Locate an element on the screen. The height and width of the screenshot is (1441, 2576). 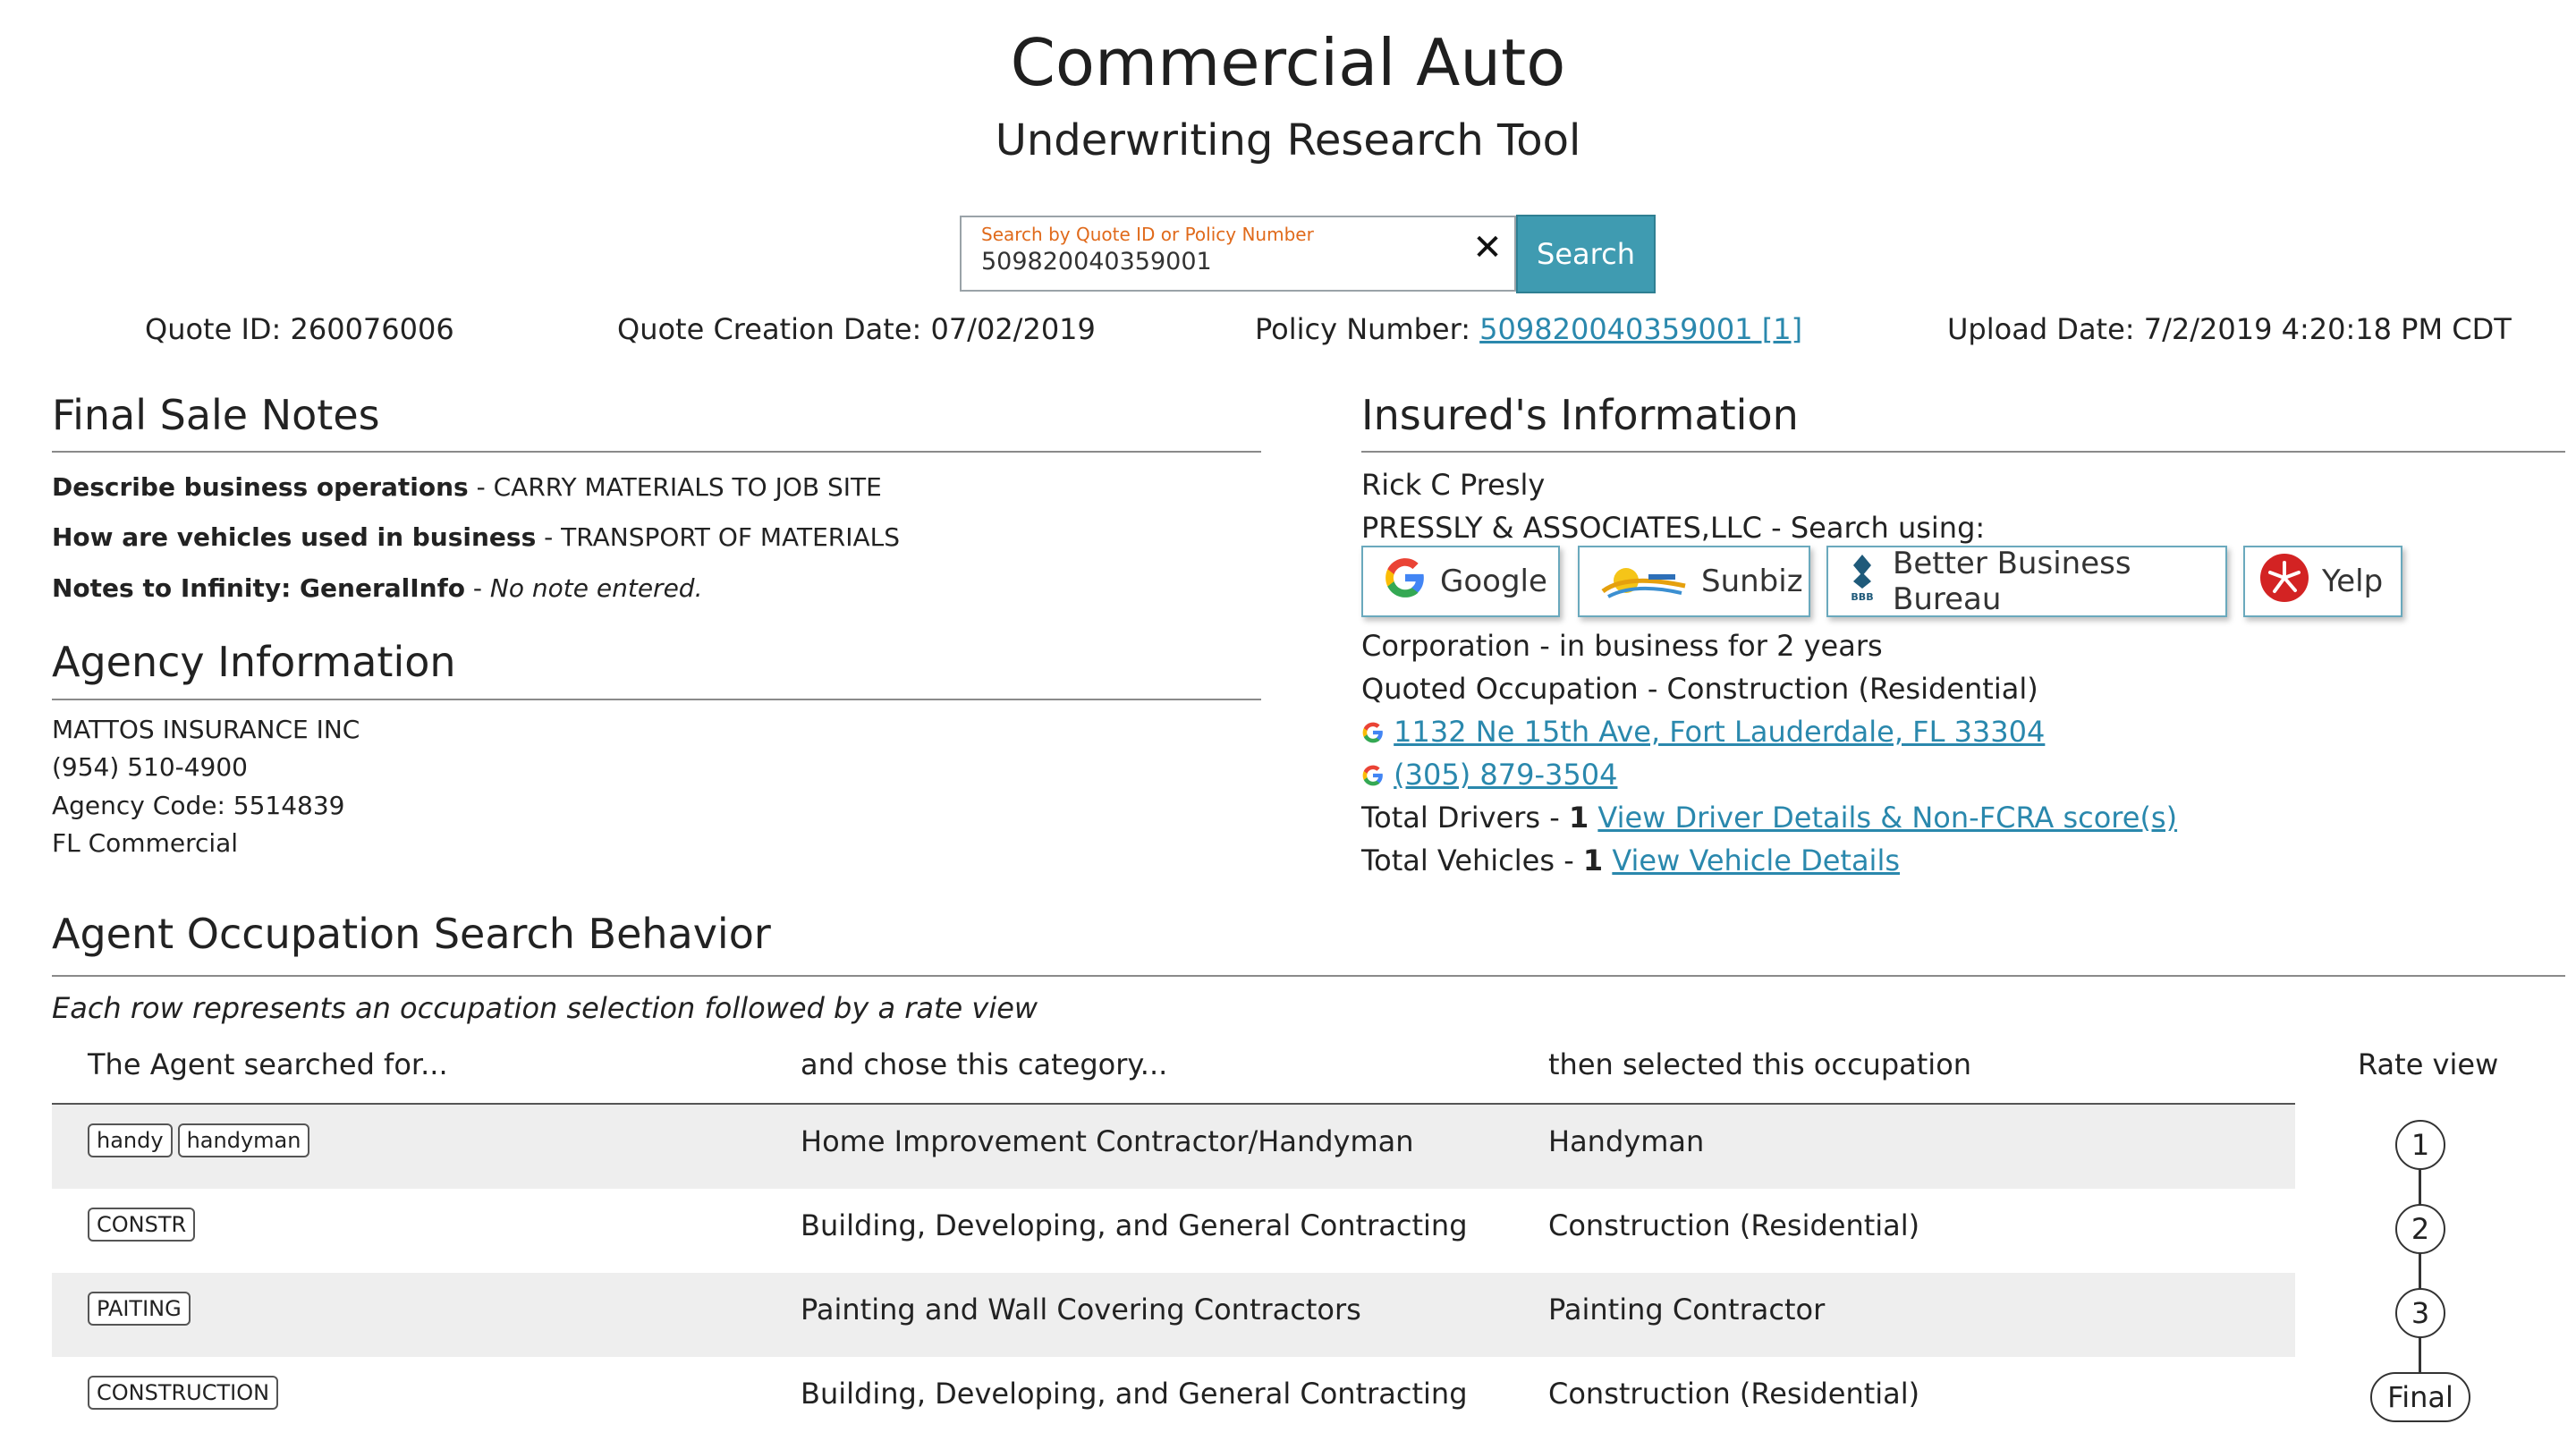
page-title: Commercial Auto is located at coordinates (1288, 62).